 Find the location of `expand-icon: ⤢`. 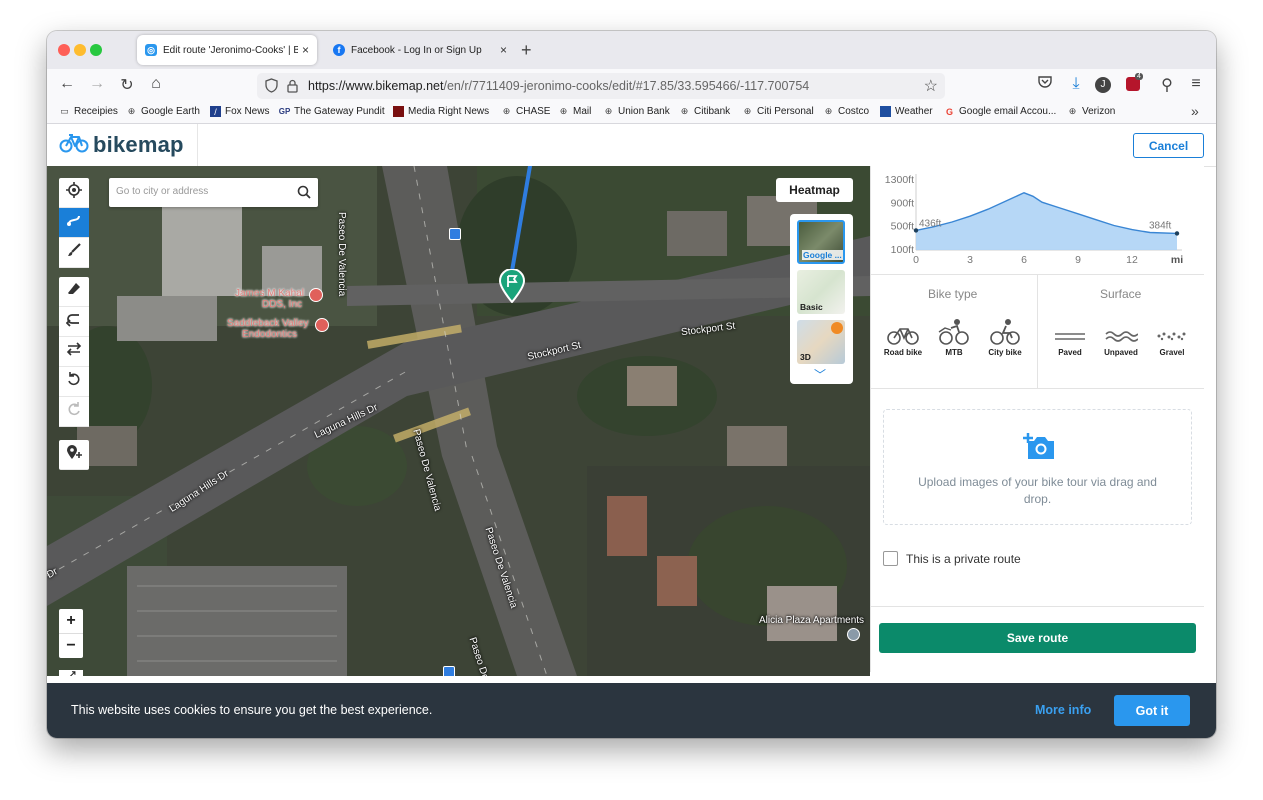

expand-icon: ⤢ is located at coordinates (71, 673).